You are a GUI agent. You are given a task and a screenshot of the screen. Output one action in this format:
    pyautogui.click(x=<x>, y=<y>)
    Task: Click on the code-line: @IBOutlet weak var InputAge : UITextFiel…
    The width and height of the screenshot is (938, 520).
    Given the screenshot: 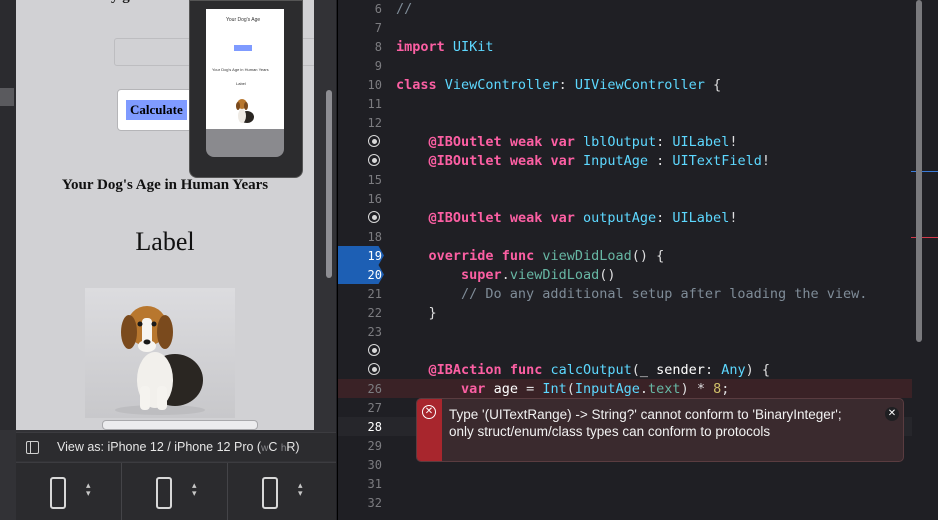 What is the action you would take?
    pyautogui.click(x=583, y=161)
    